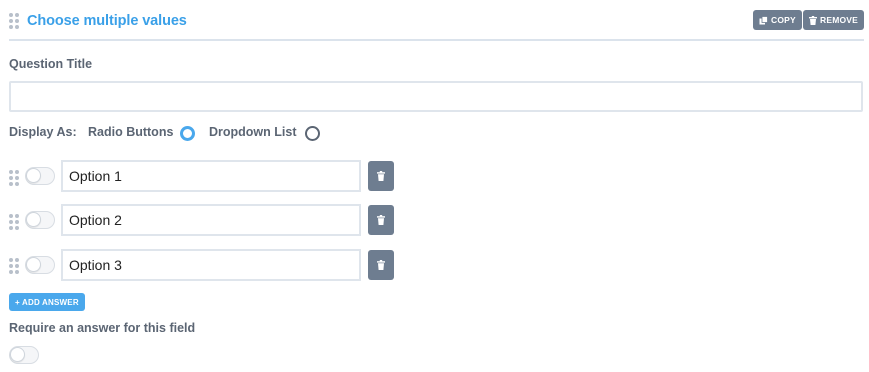 The image size is (869, 372). What do you see at coordinates (763, 19) in the screenshot?
I see `copy-icon` at bounding box center [763, 19].